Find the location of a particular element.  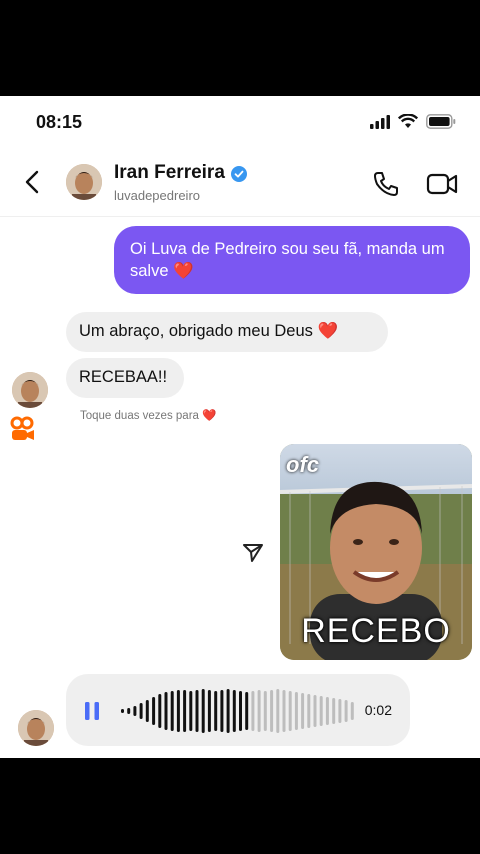

contact-username: luvadepedreiro is located at coordinates (157, 195).